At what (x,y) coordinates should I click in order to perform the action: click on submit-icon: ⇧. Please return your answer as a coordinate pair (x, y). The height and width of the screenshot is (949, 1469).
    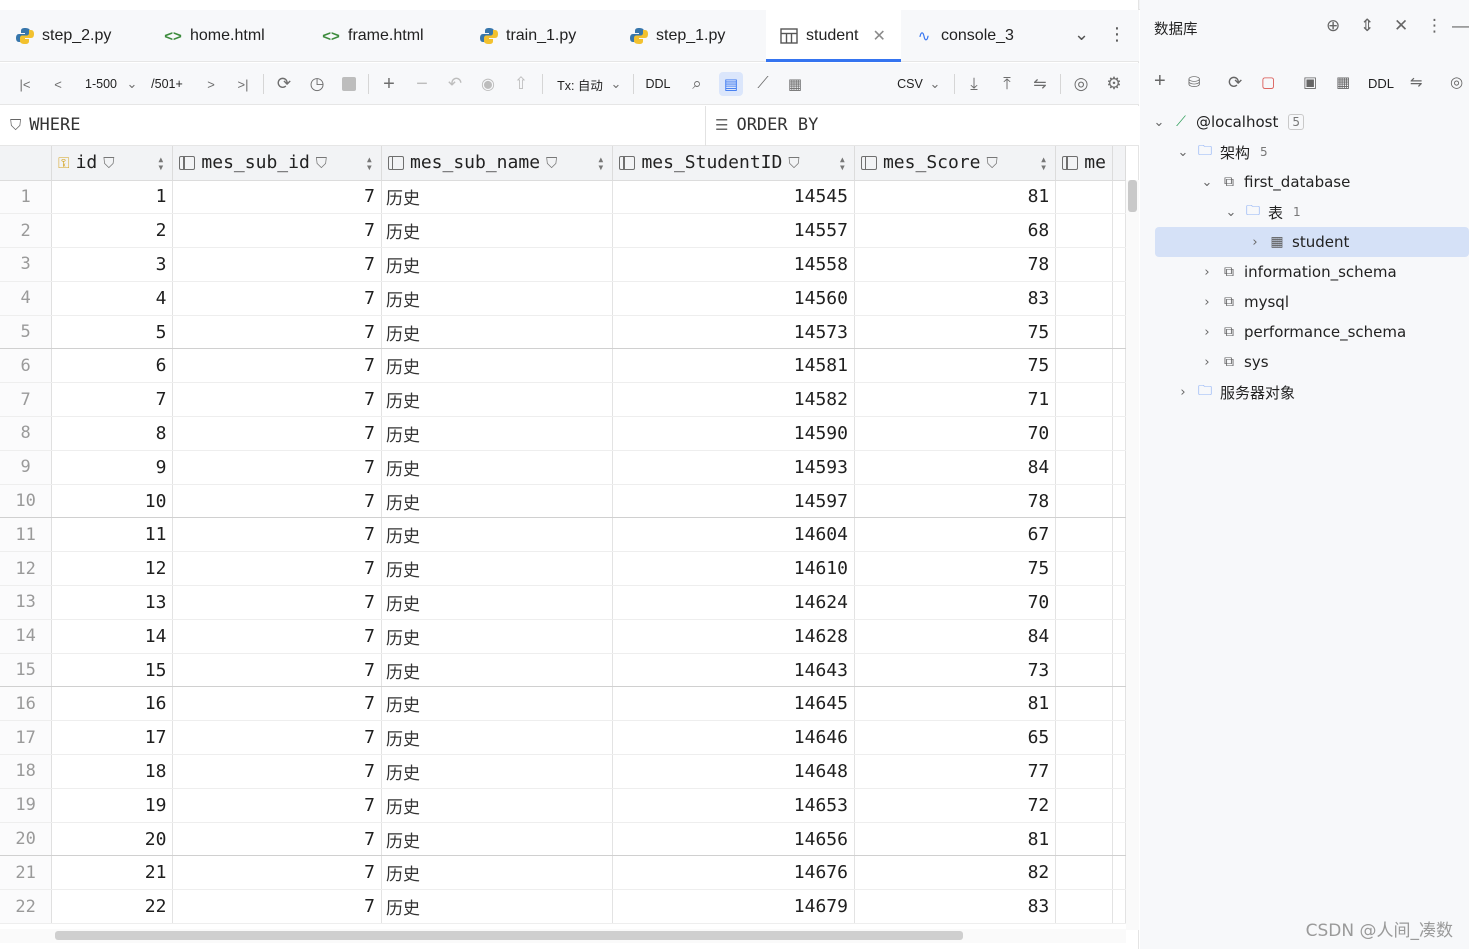
    Looking at the image, I should click on (521, 84).